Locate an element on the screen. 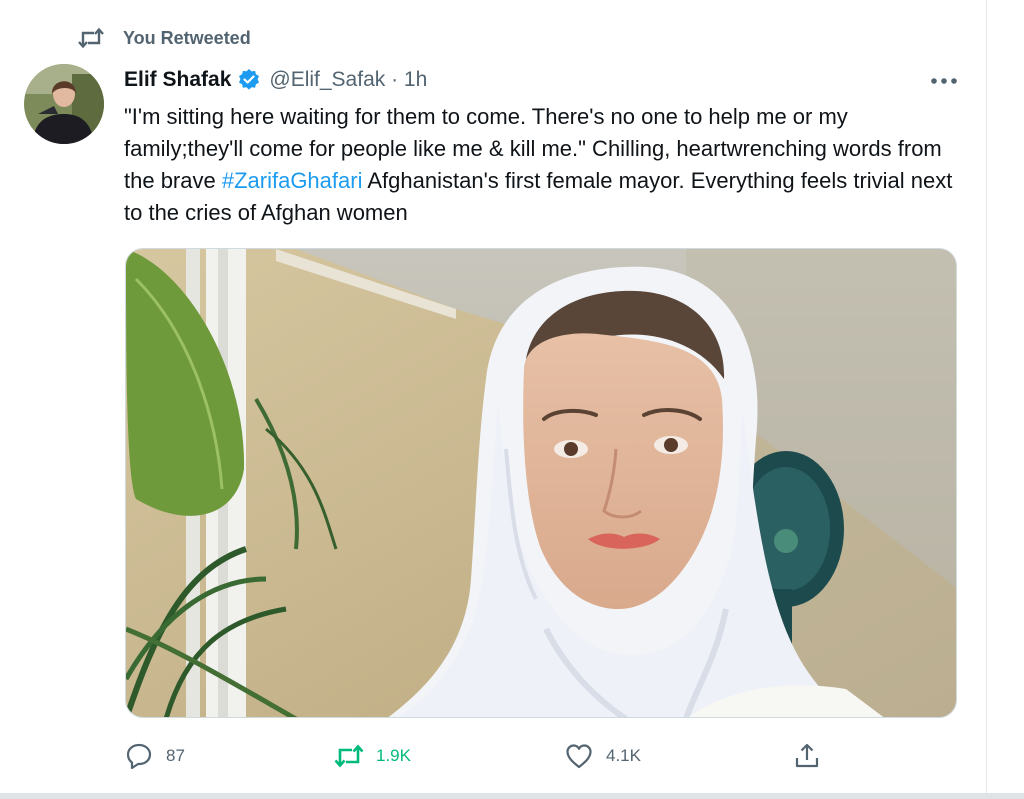  tweet-header: Elif Shafak @Elif_Safak · 1h is located at coordinates (275, 80).